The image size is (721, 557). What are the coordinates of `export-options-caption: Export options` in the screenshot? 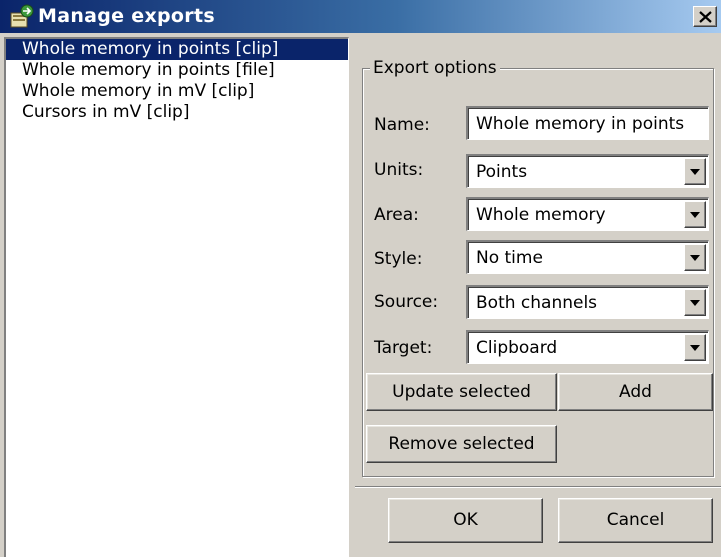 It's located at (435, 68).